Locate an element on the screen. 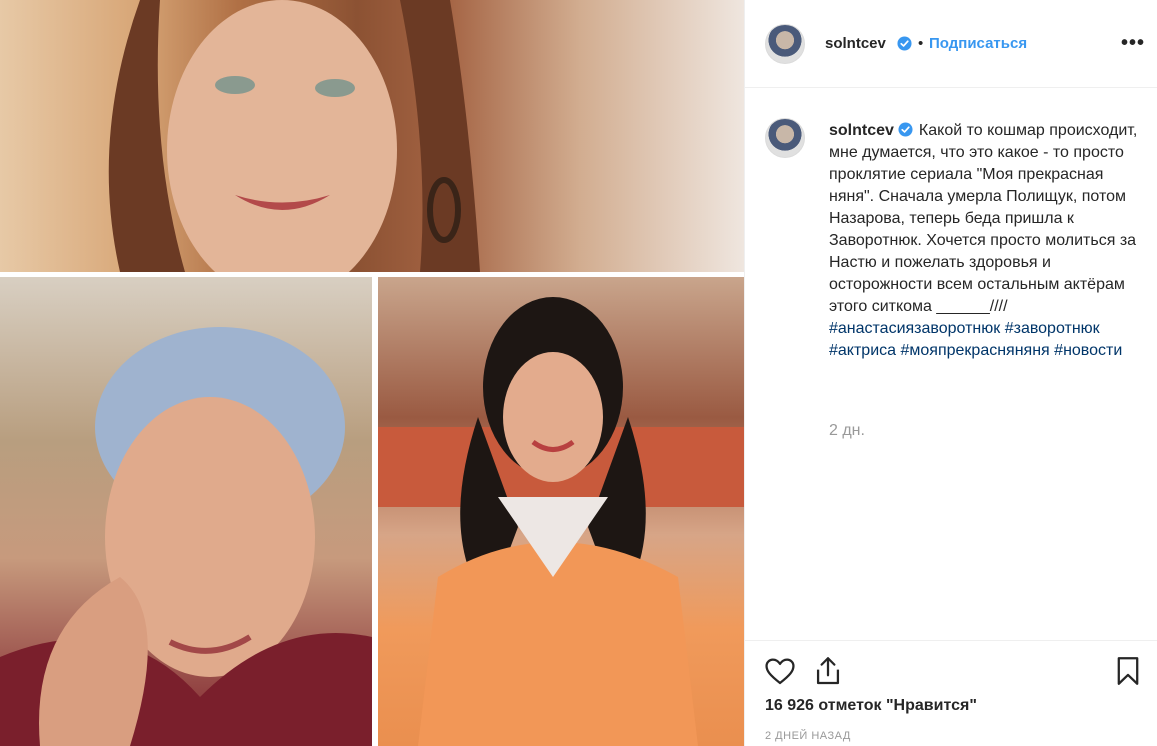 This screenshot has width=1157, height=746. comment-age: 2 дн. is located at coordinates (847, 430).